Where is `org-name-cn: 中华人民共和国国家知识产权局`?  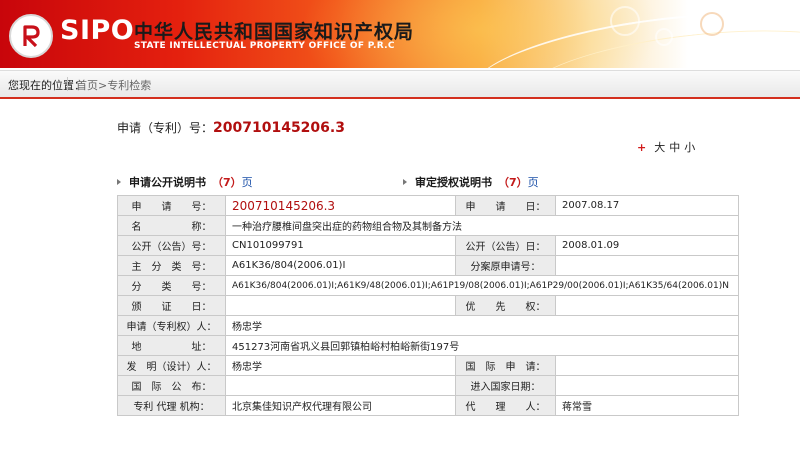 org-name-cn: 中华人民共和国国家知识产权局 is located at coordinates (274, 32).